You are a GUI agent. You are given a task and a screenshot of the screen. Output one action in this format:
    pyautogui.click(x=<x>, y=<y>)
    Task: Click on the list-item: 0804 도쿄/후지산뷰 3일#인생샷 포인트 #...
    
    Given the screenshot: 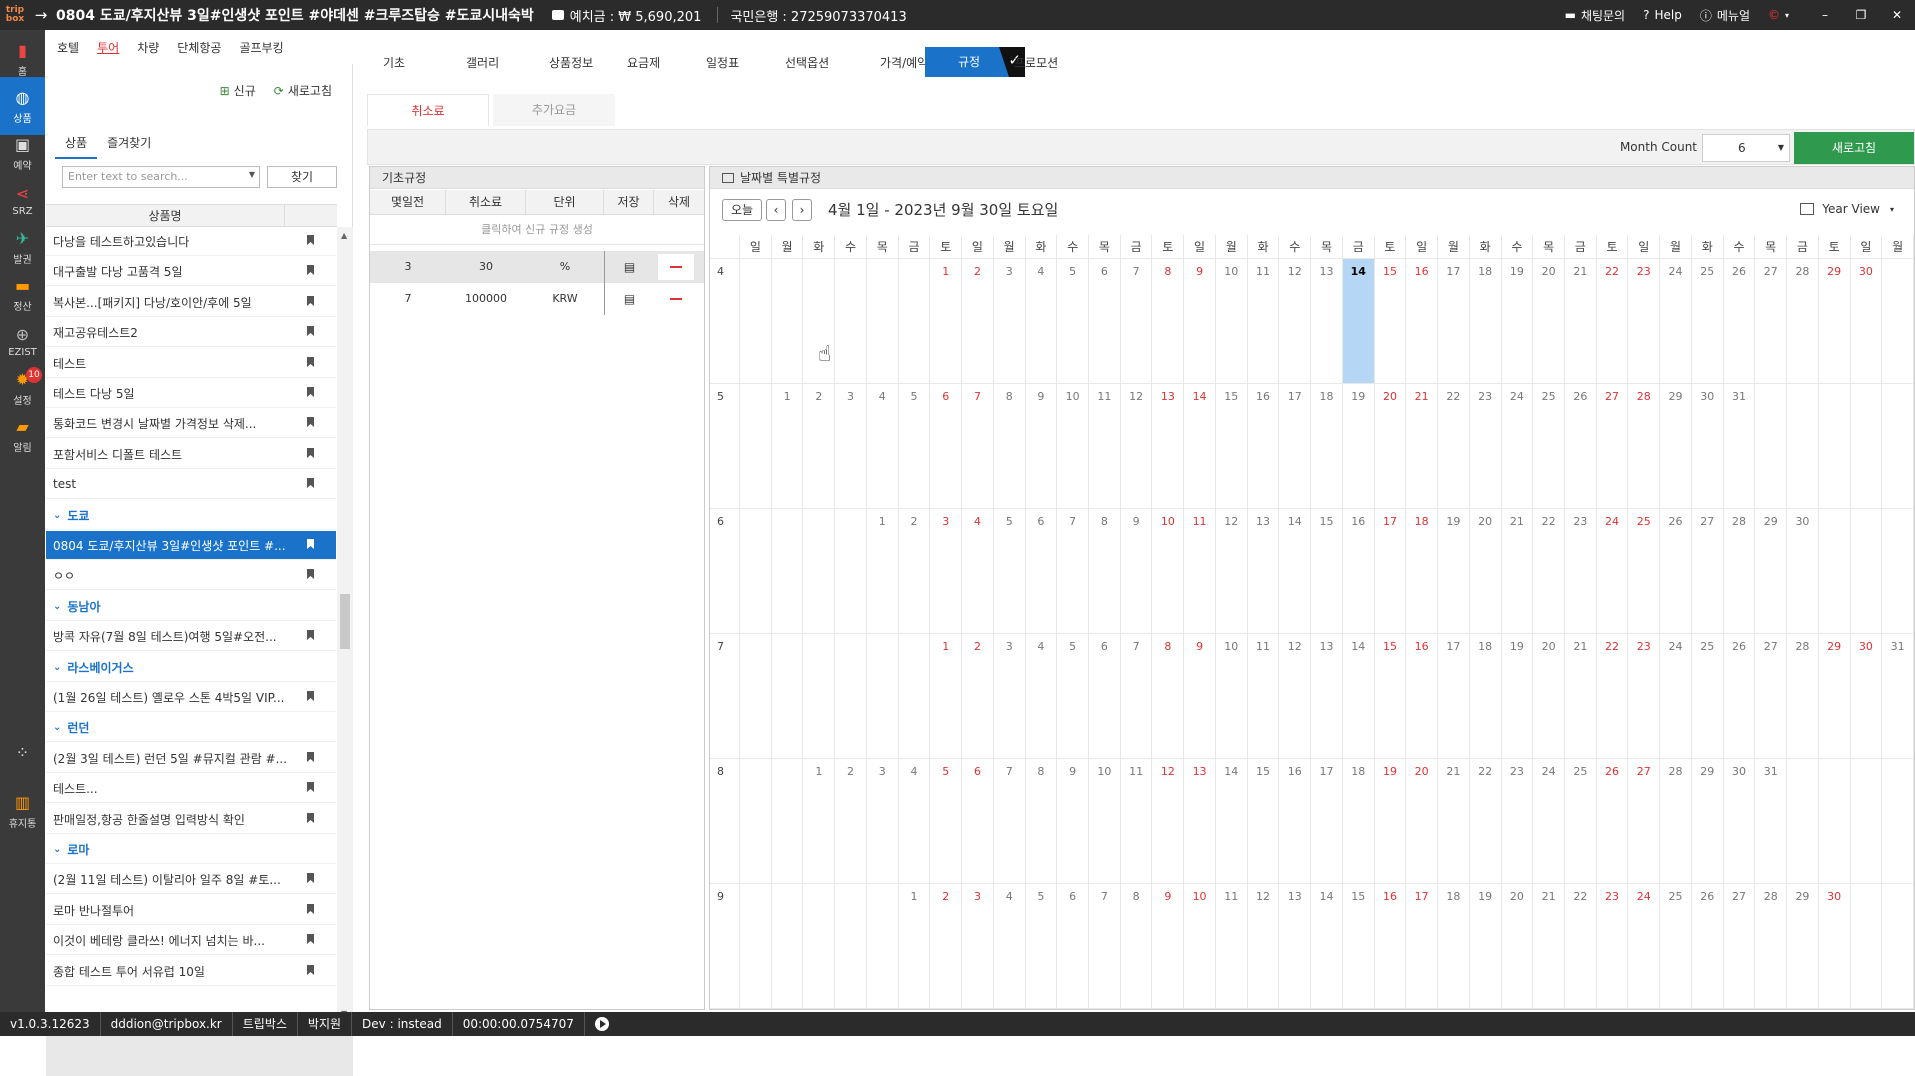 What is the action you would take?
    pyautogui.click(x=191, y=545)
    